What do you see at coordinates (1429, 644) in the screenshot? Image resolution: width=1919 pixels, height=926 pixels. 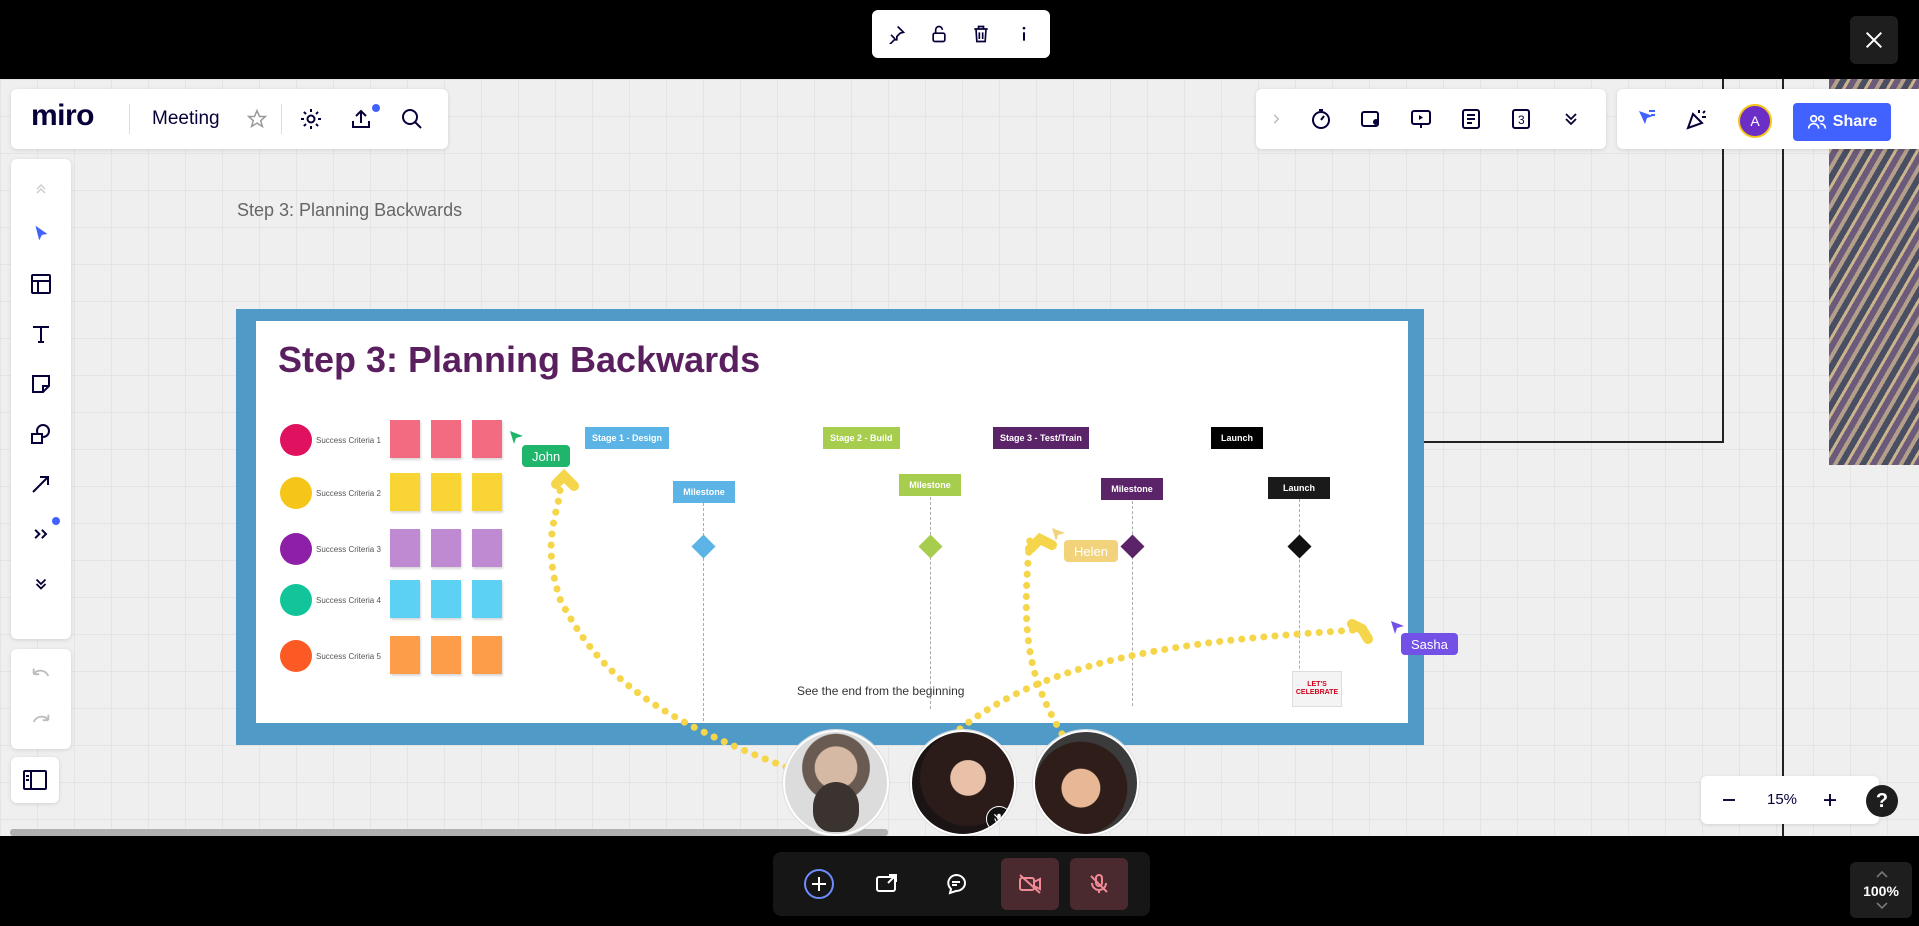 I see `cursor-tag-sasha: Sasha` at bounding box center [1429, 644].